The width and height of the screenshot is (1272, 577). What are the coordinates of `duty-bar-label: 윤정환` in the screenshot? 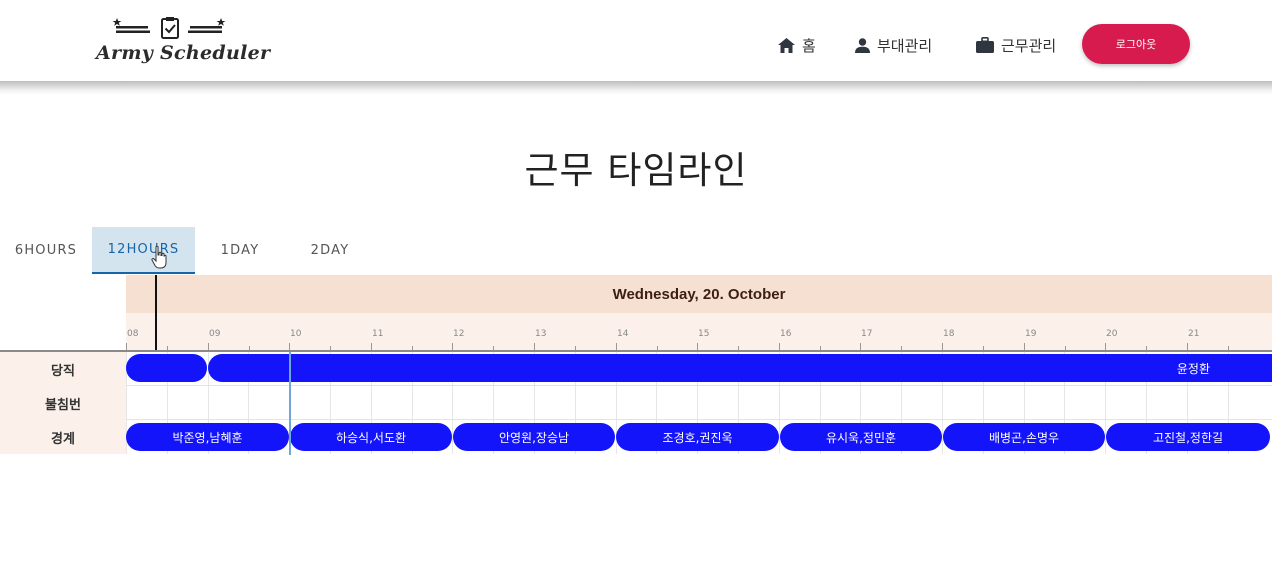 It's located at (1193, 368).